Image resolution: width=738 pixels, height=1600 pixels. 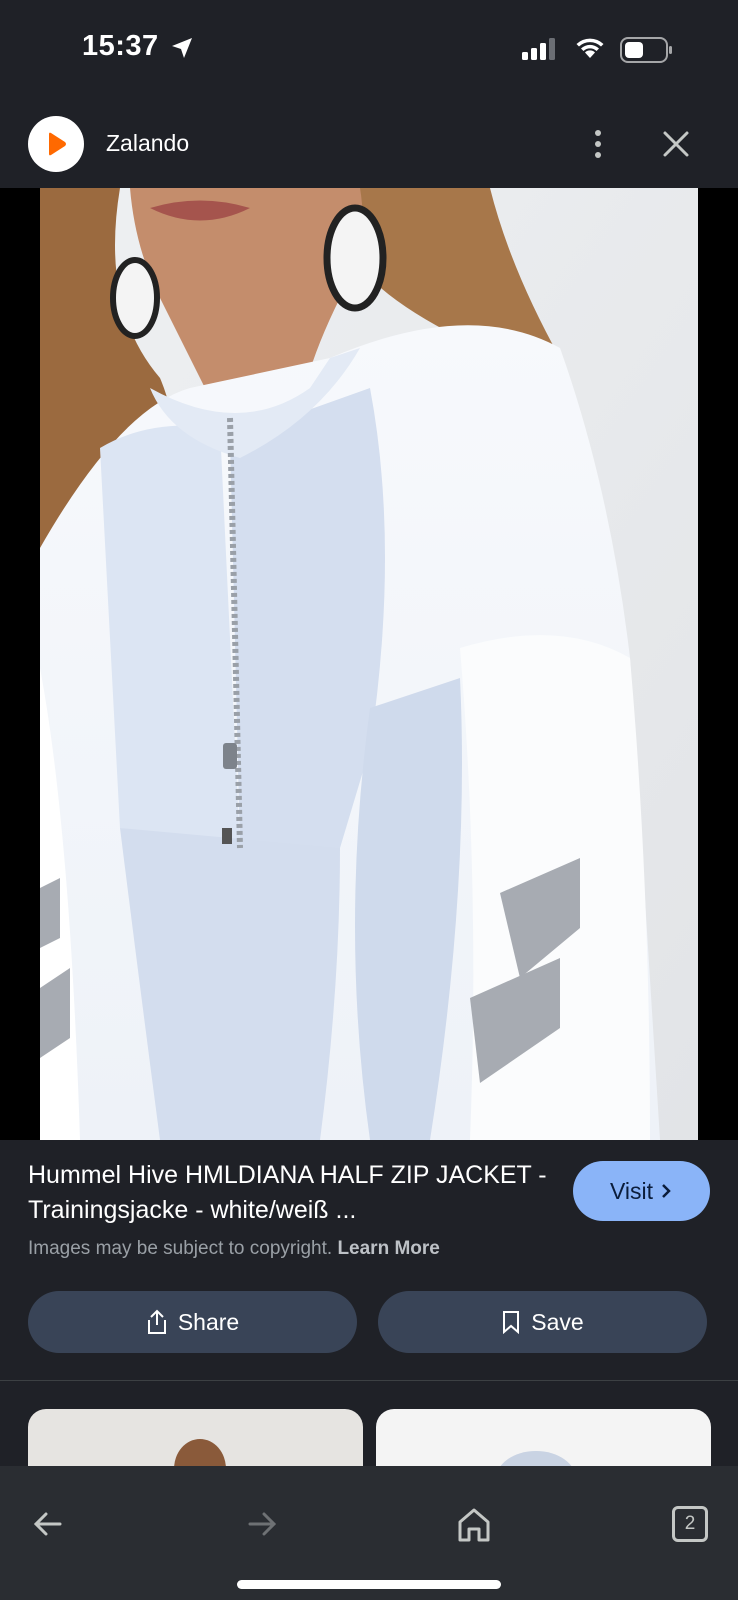 I want to click on location-arrow-icon, so click(x=182, y=48).